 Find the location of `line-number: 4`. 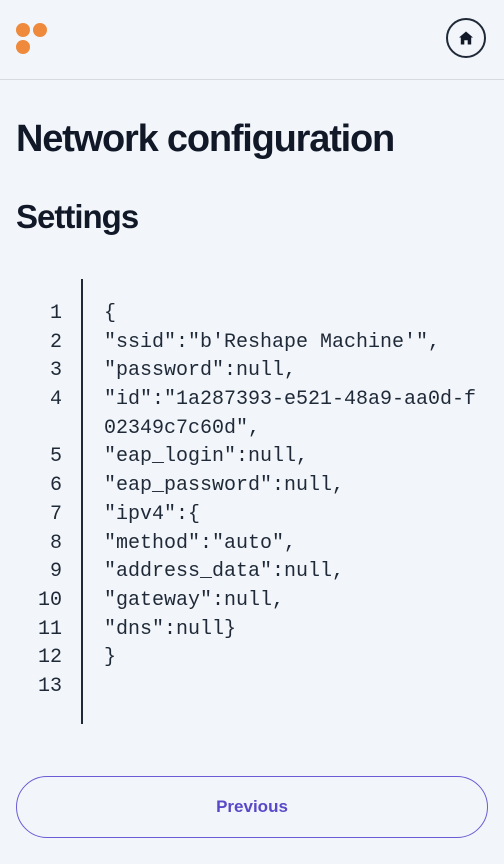

line-number: 4 is located at coordinates (55, 400).